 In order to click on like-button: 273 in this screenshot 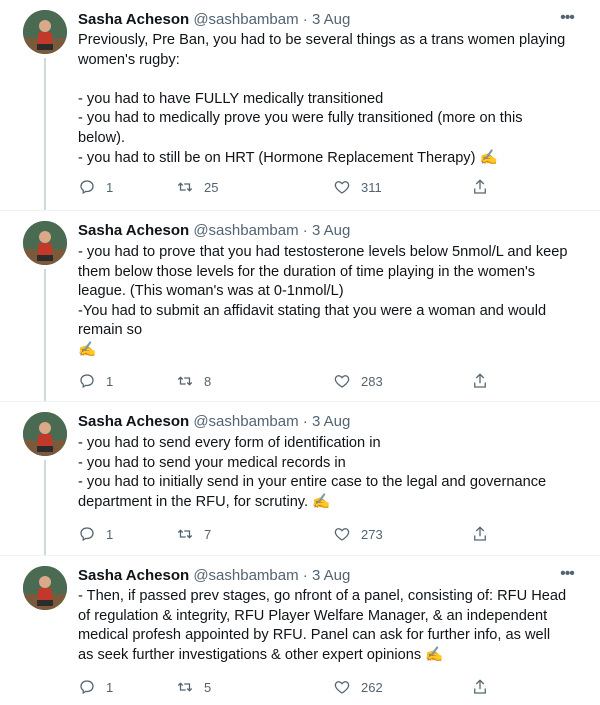, I will do `click(358, 534)`.